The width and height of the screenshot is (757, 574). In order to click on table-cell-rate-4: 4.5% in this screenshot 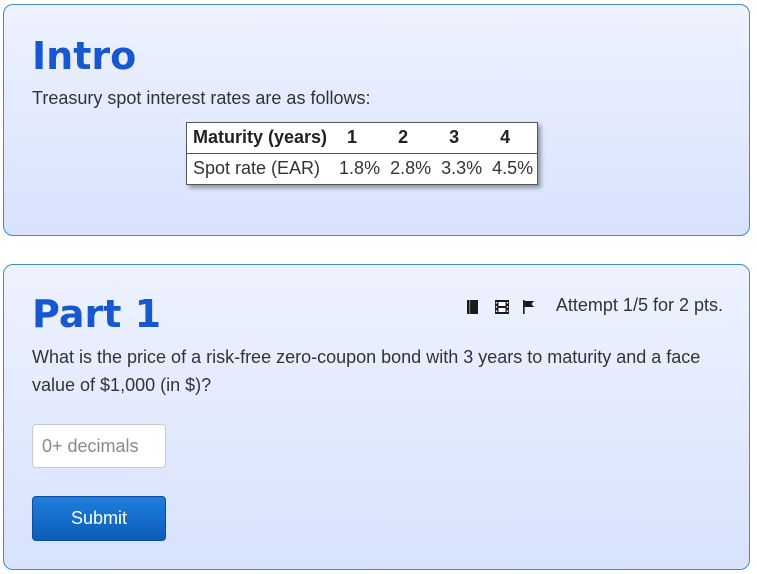, I will do `click(513, 168)`.